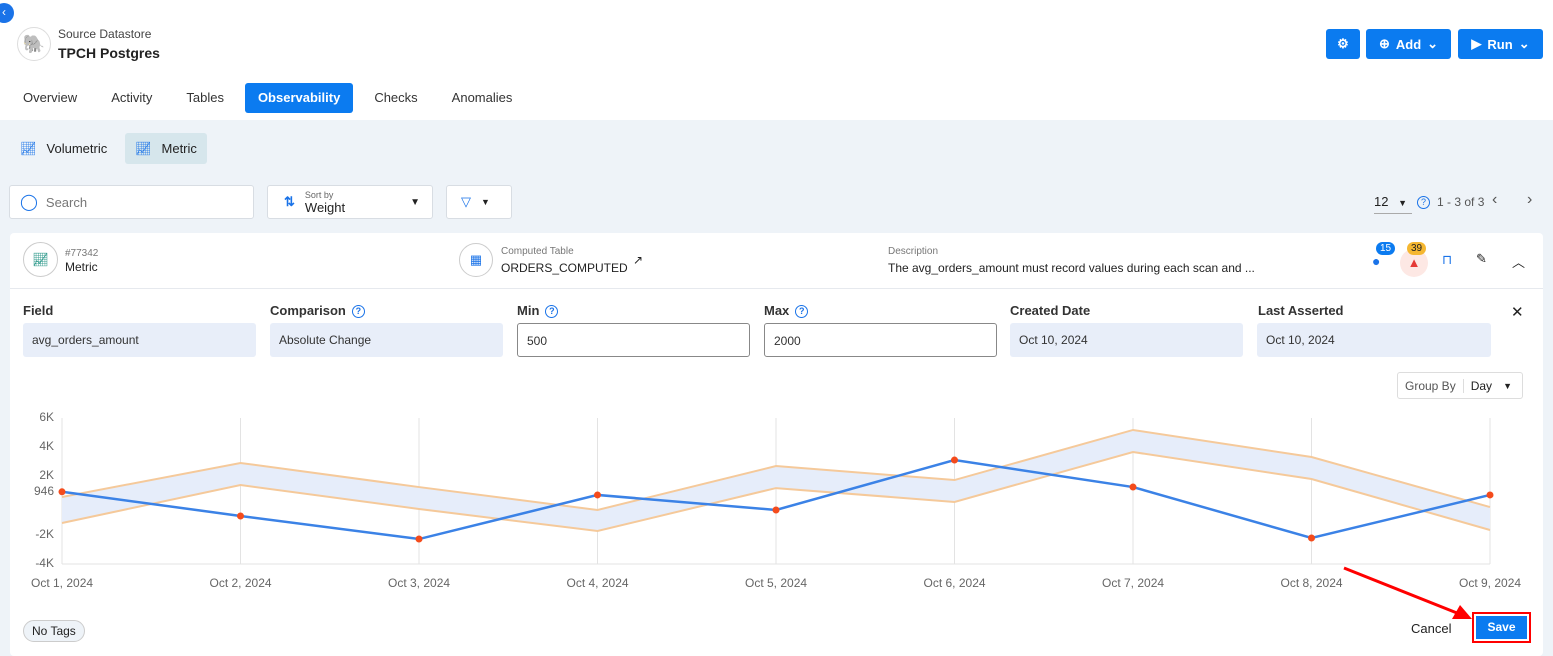 This screenshot has height=656, width=1553. I want to click on x-tick-label: Oct 4, 2024, so click(597, 583).